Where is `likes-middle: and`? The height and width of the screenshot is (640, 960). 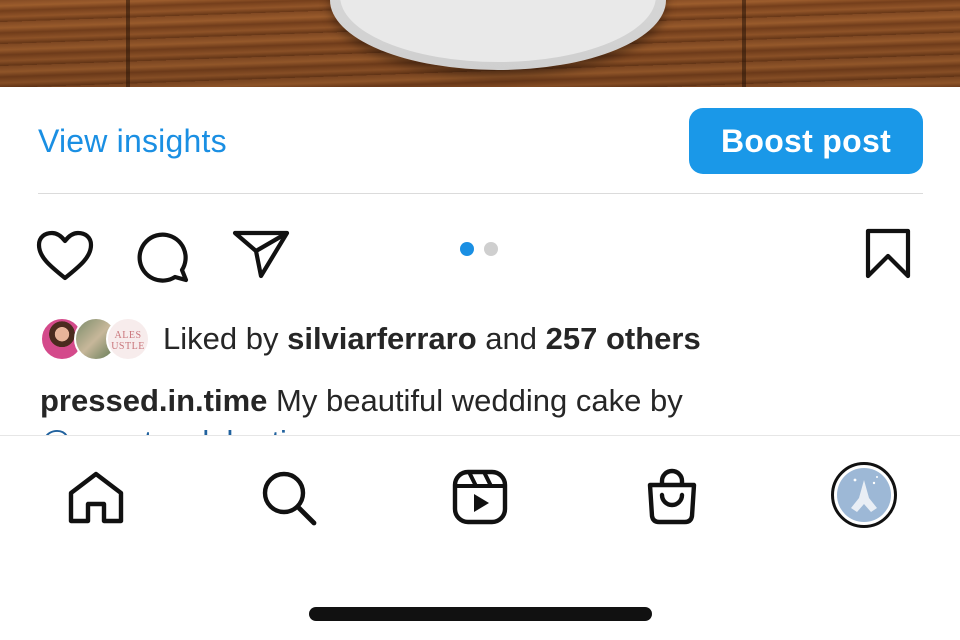 likes-middle: and is located at coordinates (511, 338).